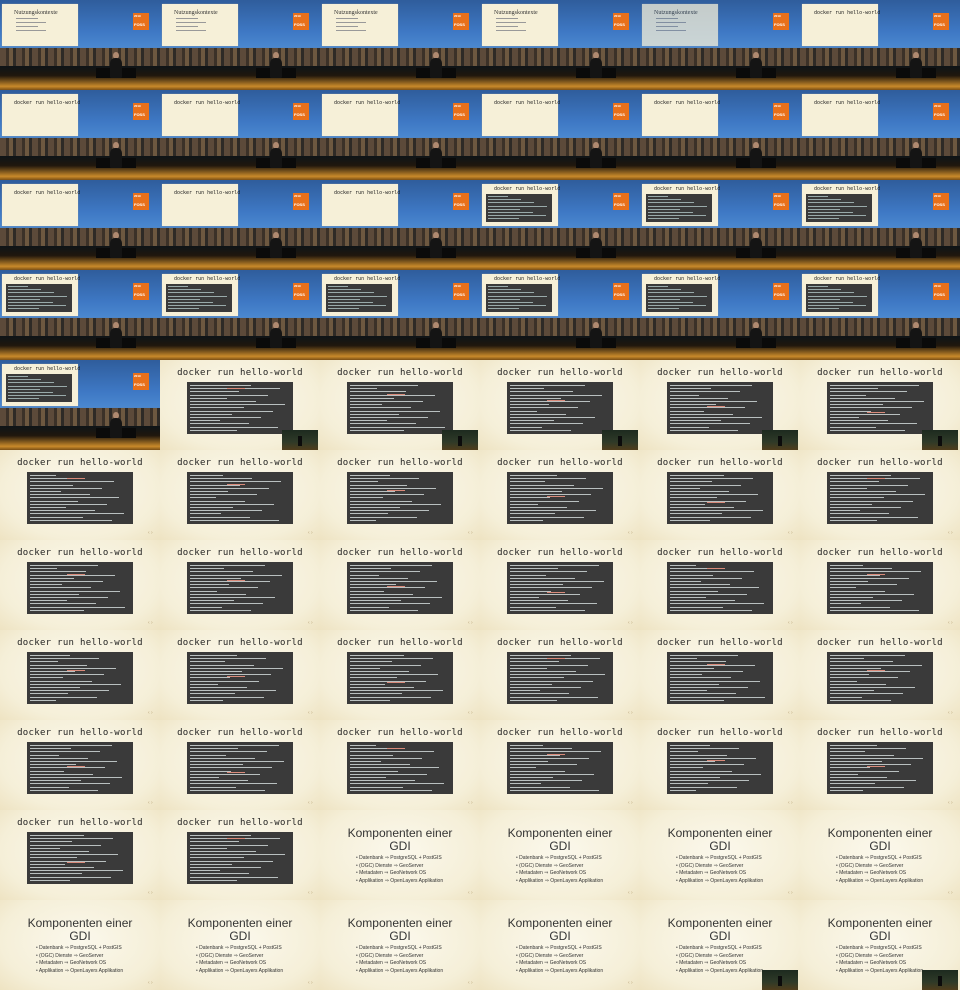 This screenshot has height=990, width=960. Describe the element at coordinates (139, 24) in the screenshot. I see `logo-word: FOSS` at that location.